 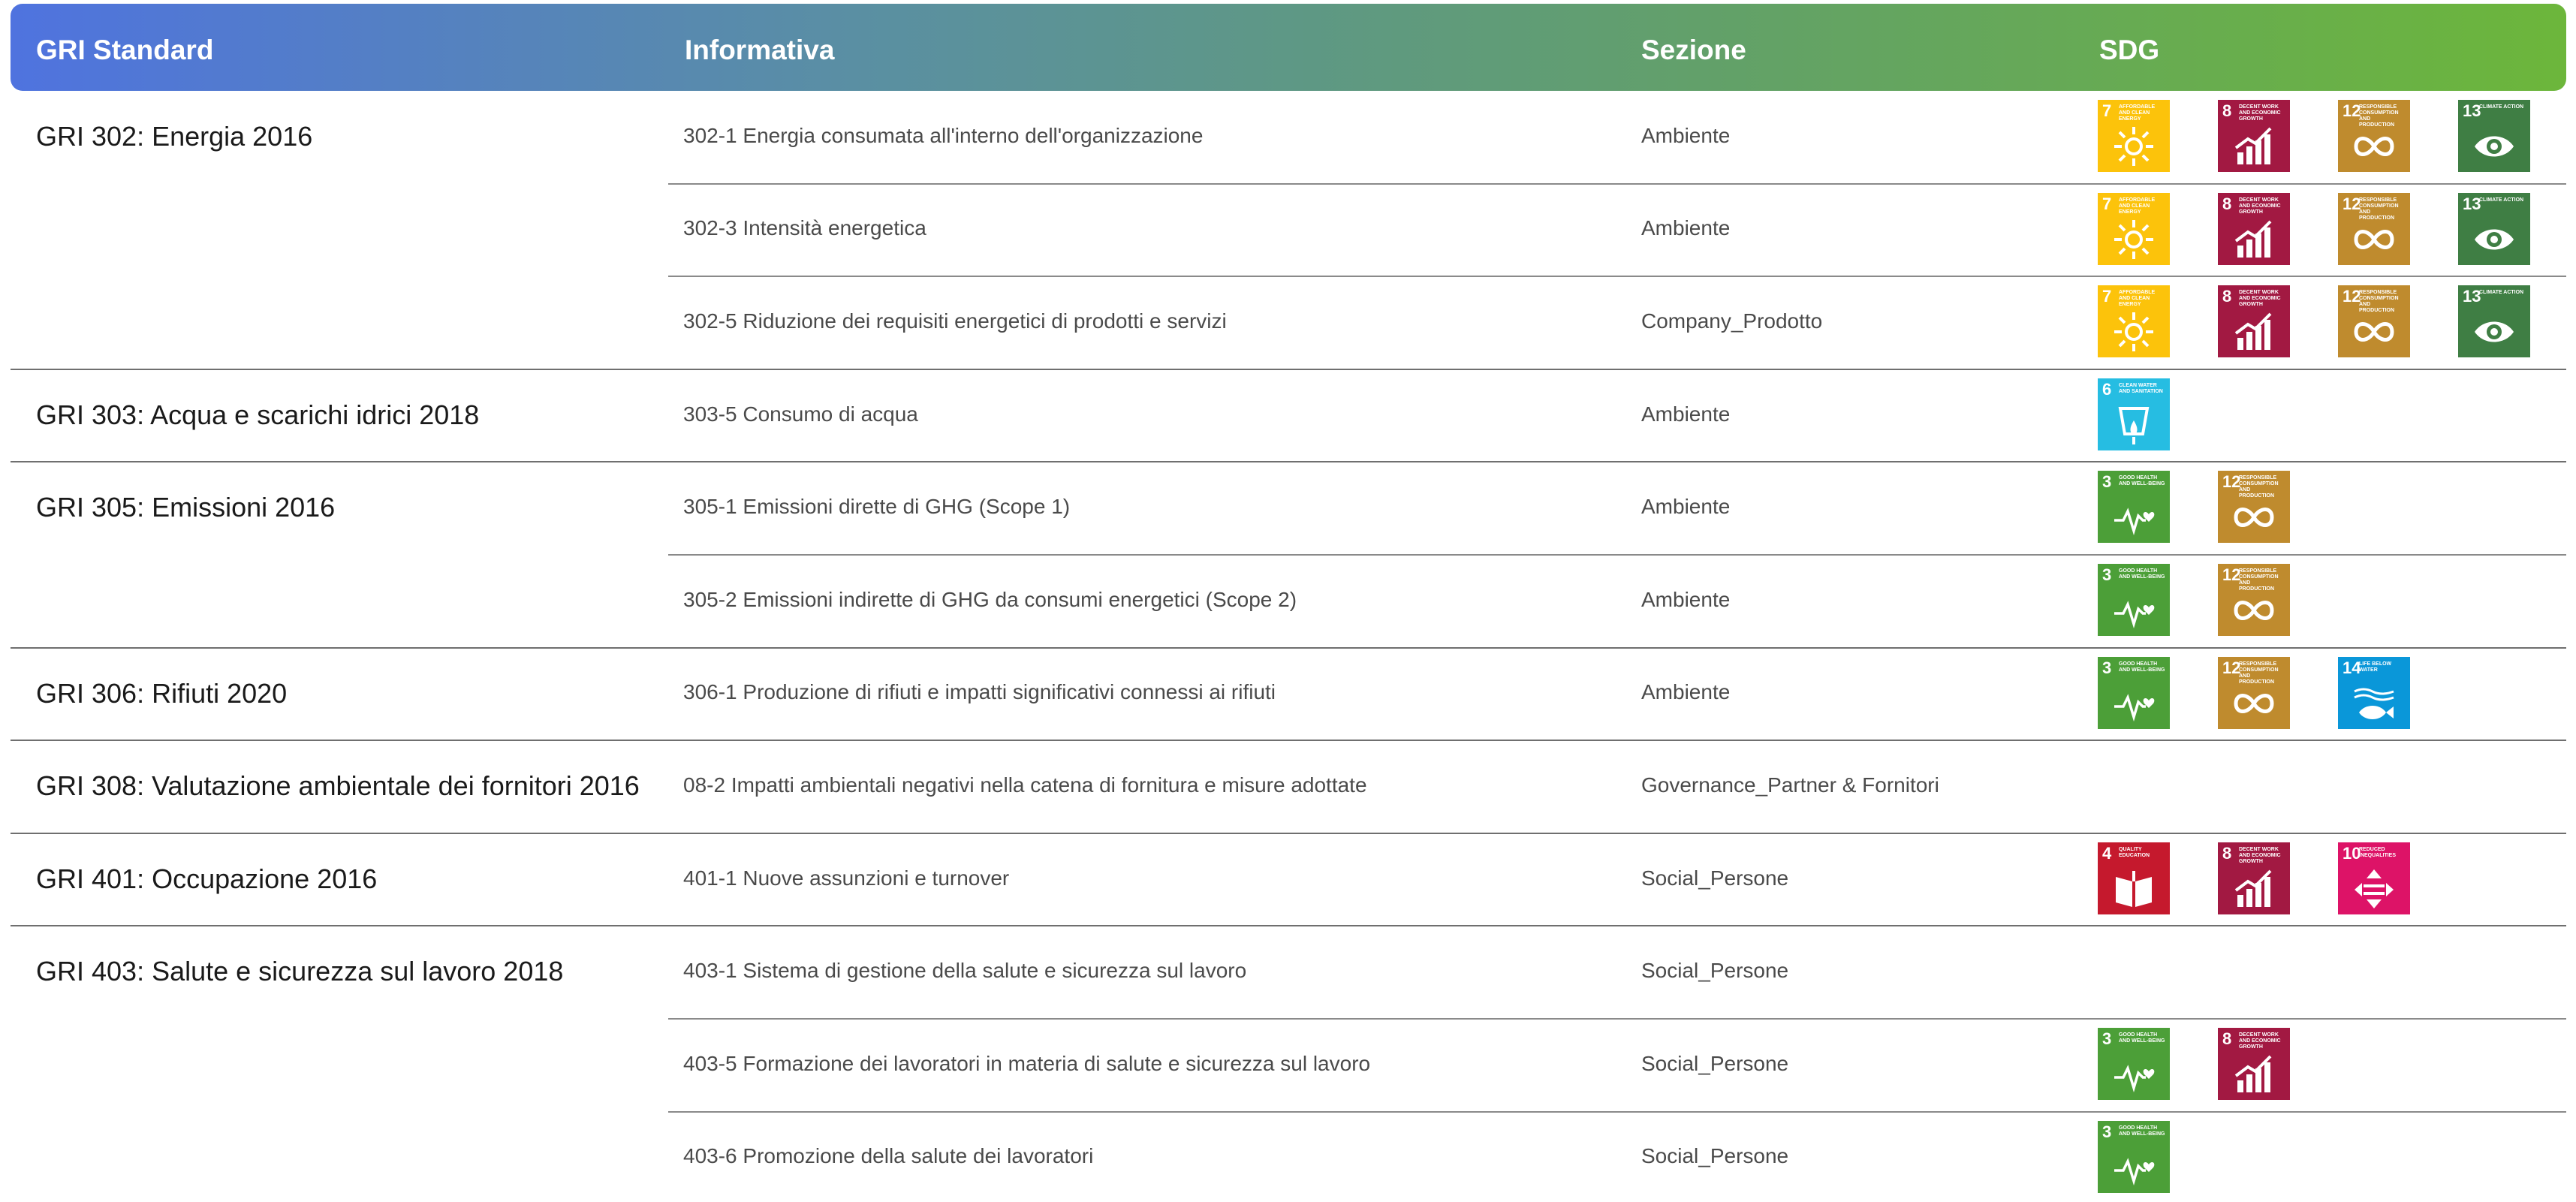 What do you see at coordinates (2134, 852) in the screenshot?
I see `sdg-caption: Quality education` at bounding box center [2134, 852].